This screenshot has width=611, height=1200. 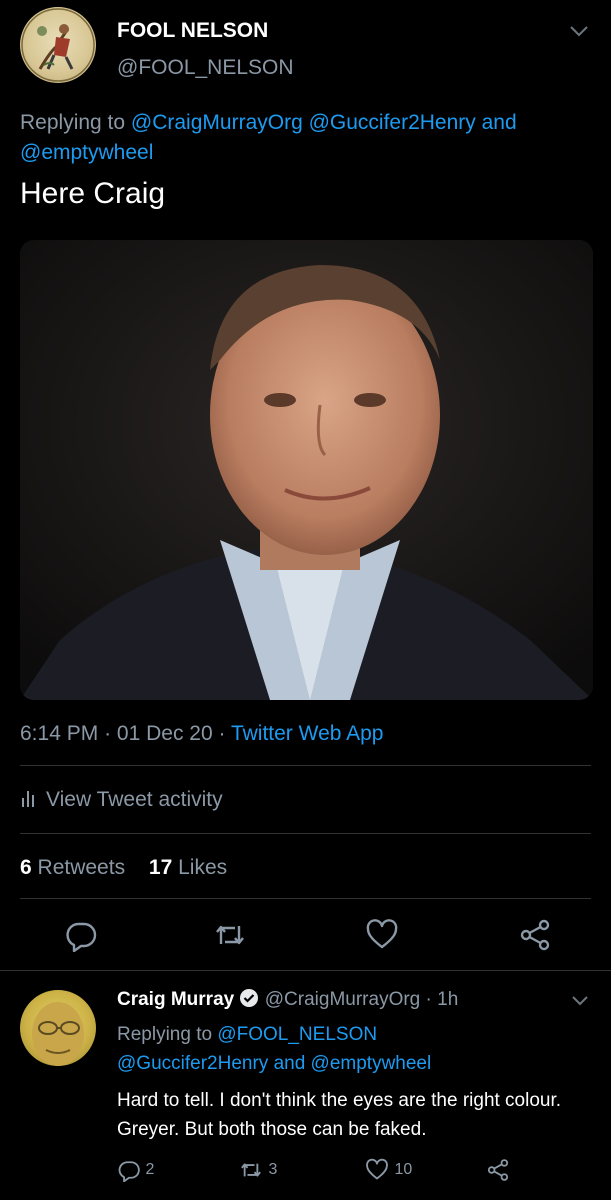 What do you see at coordinates (371, 1063) in the screenshot?
I see `replying-handle-link: @emptywheel` at bounding box center [371, 1063].